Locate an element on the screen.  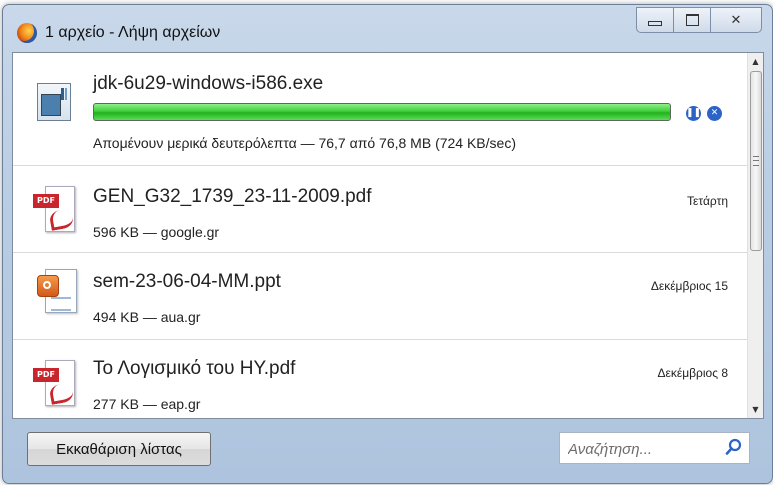
progress-fill is located at coordinates (381, 112).